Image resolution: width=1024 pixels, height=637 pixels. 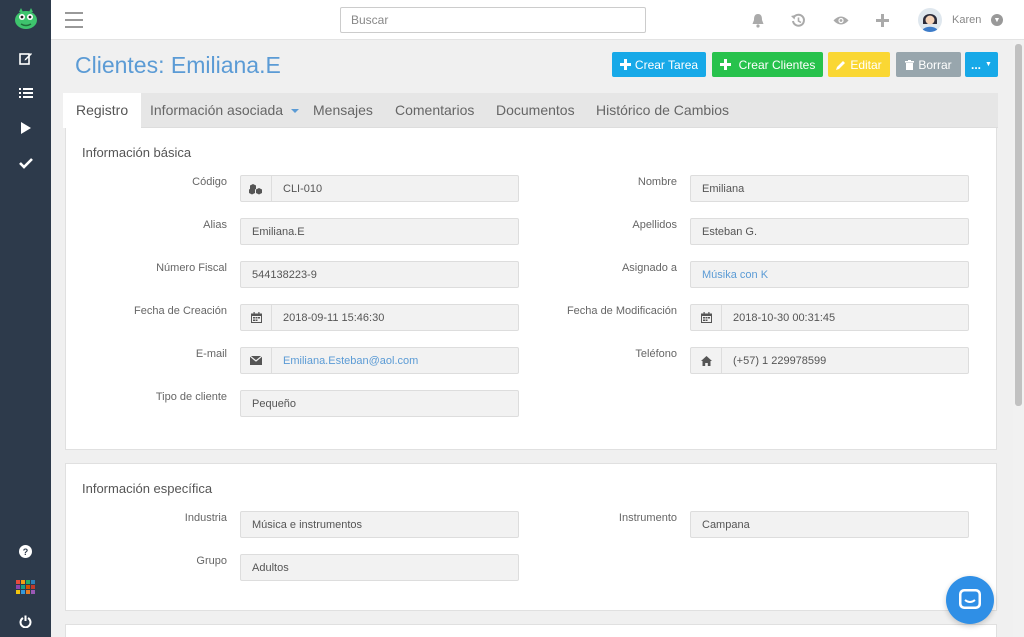 What do you see at coordinates (25, 621) in the screenshot?
I see `power-icon` at bounding box center [25, 621].